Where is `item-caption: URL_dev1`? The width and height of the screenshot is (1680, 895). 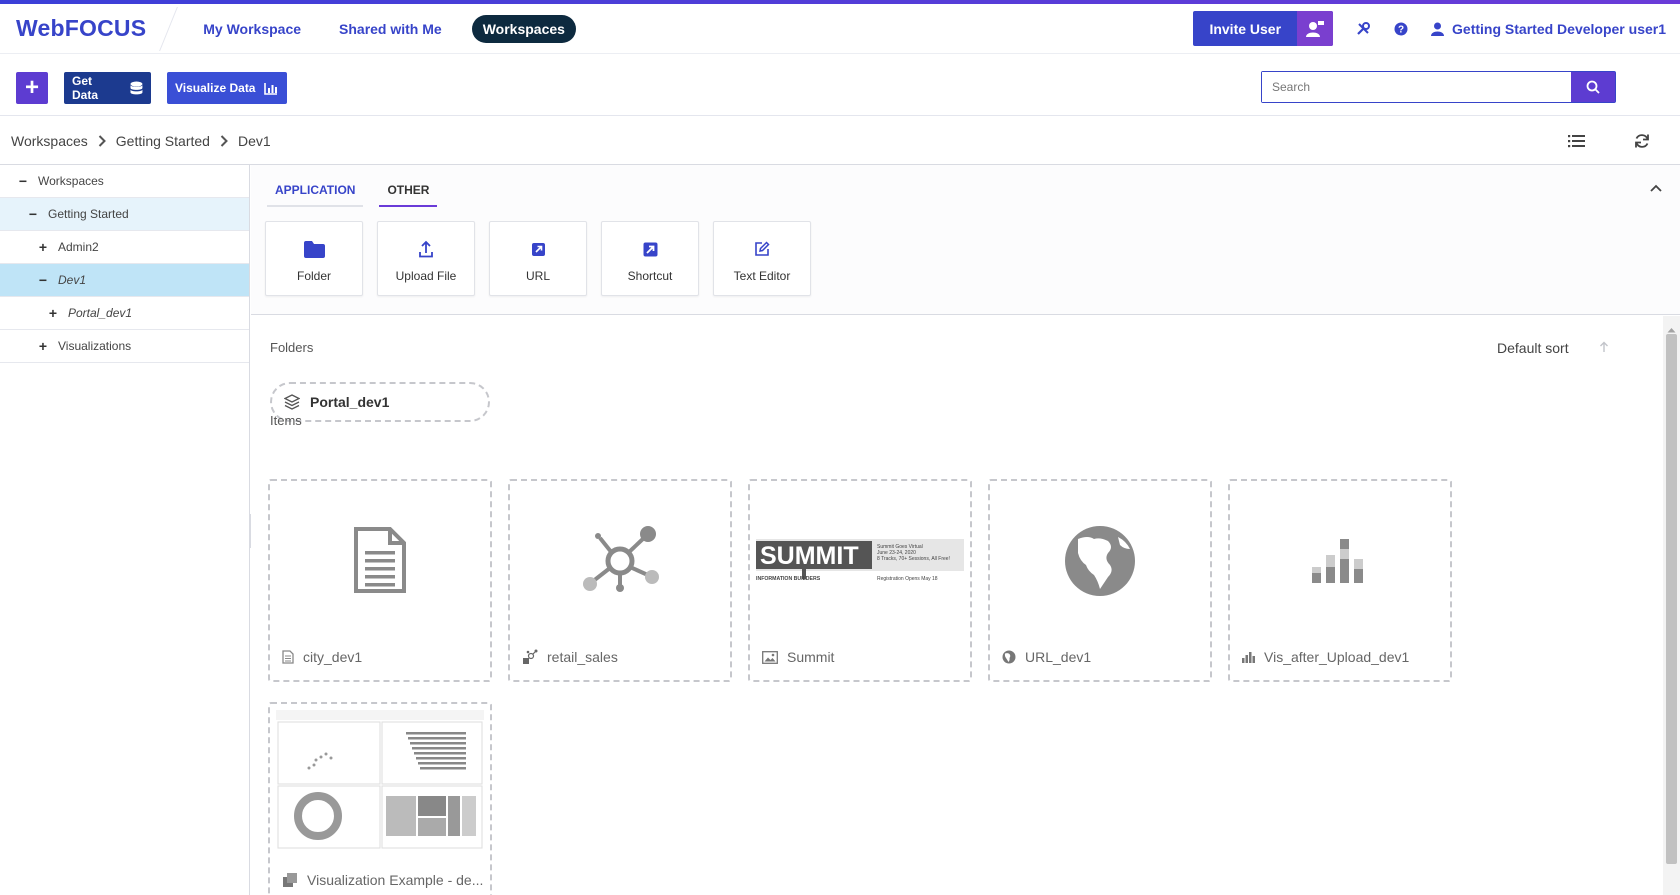
item-caption: URL_dev1 is located at coordinates (1046, 657).